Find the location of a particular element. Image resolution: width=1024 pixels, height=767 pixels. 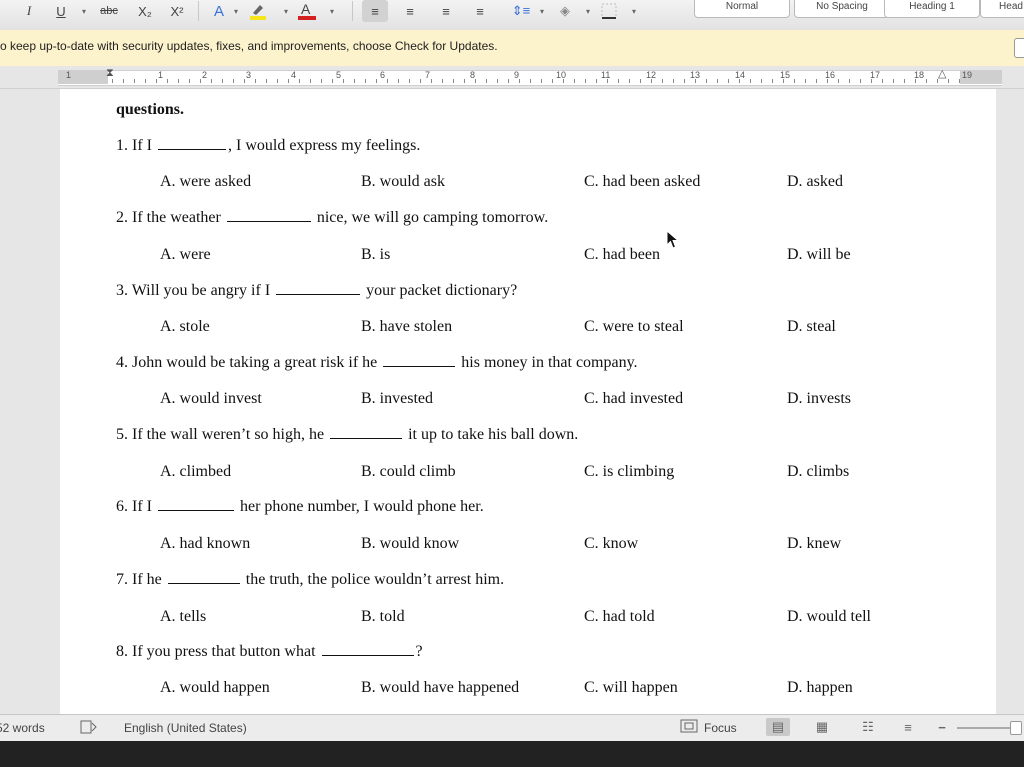

option-7a: A. tells is located at coordinates (183, 616).